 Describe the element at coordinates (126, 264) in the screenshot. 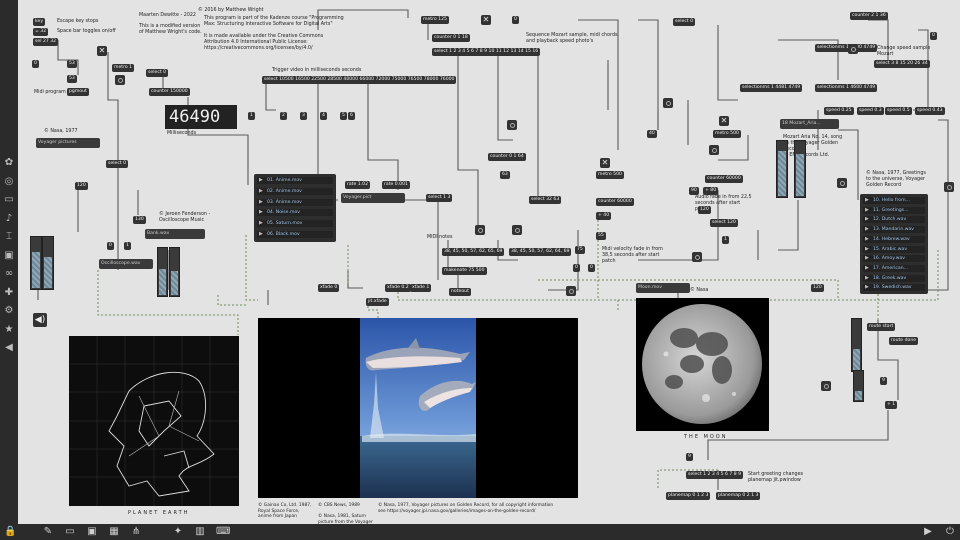

I see `oscilloscope-audio-header: Oscilloscope.wav` at that location.